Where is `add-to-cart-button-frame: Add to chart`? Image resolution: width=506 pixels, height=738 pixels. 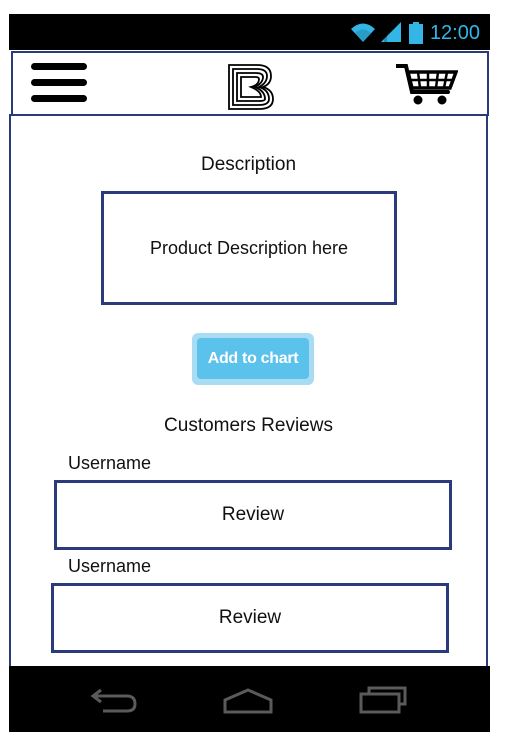
add-to-cart-button-frame: Add to chart is located at coordinates (253, 359).